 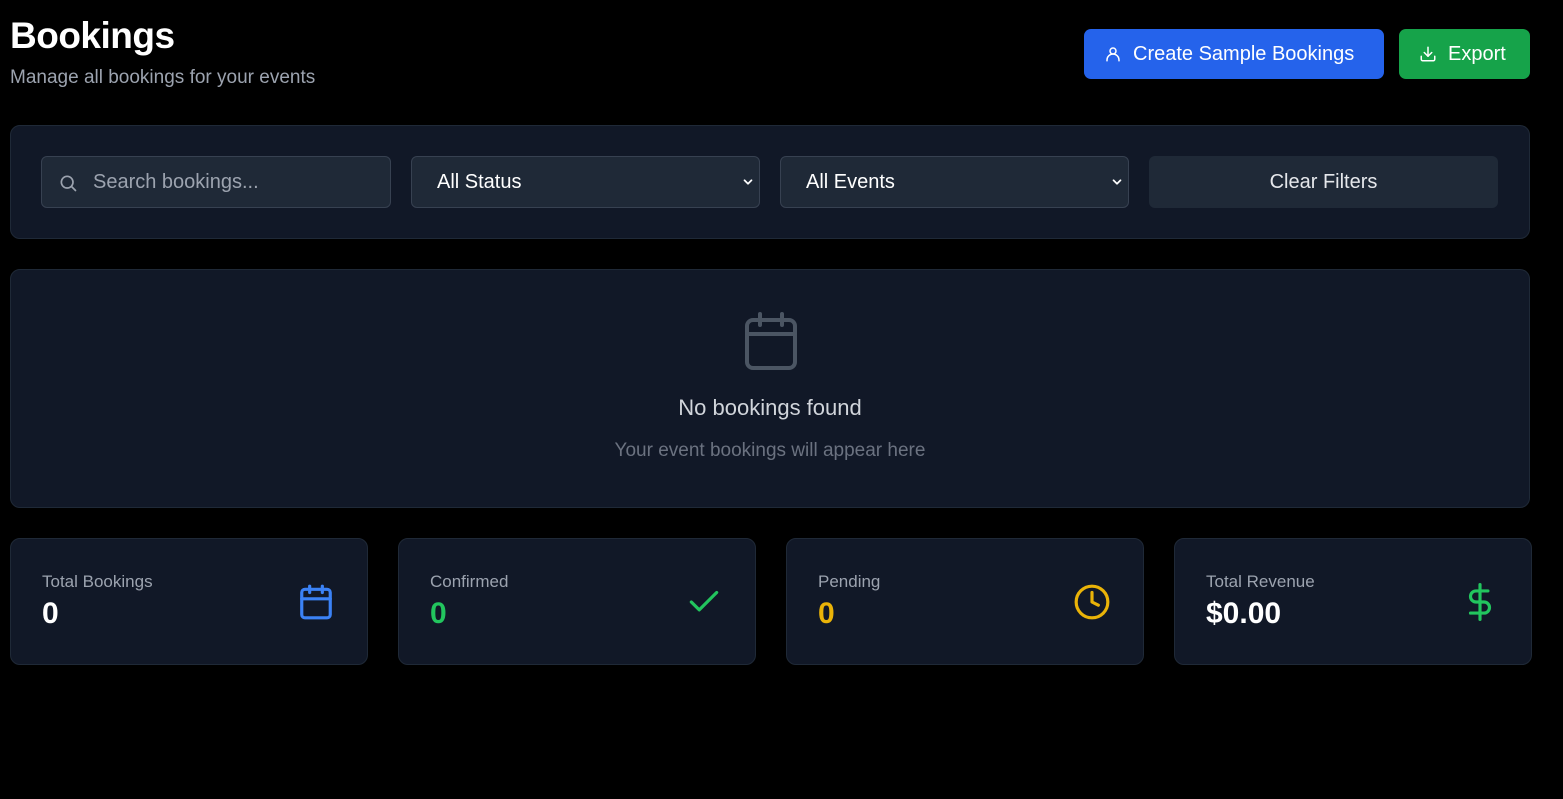 What do you see at coordinates (1260, 581) in the screenshot?
I see `stat-label: Total Revenue` at bounding box center [1260, 581].